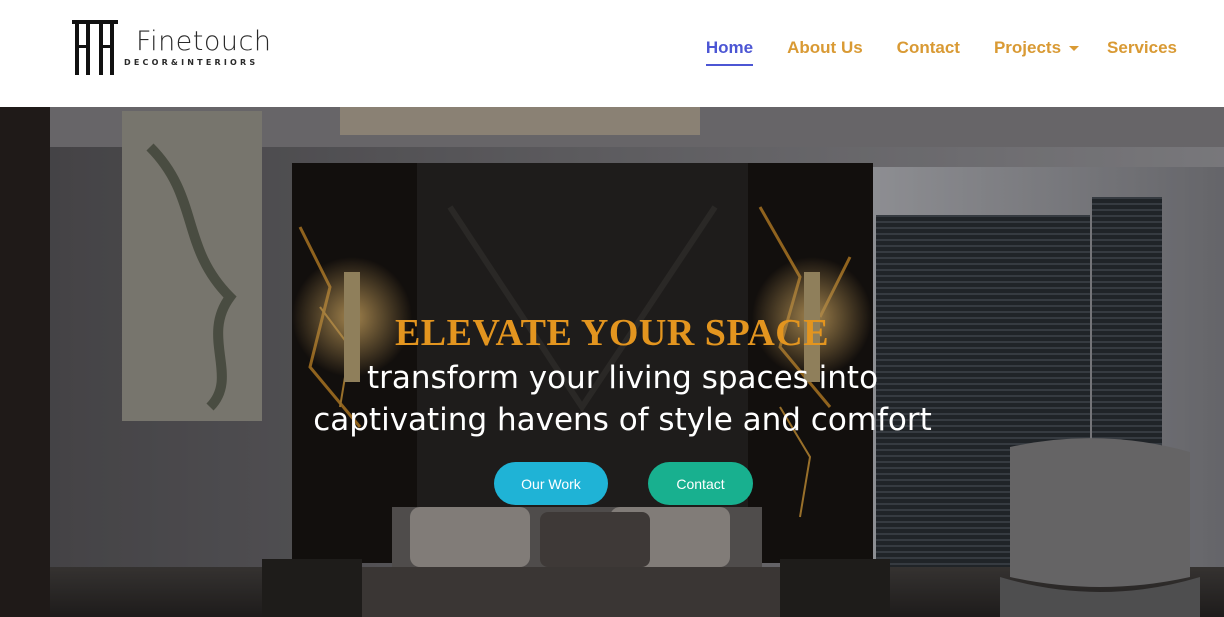 This screenshot has width=1224, height=617. I want to click on nav-projects-label: Projects, so click(1027, 47).